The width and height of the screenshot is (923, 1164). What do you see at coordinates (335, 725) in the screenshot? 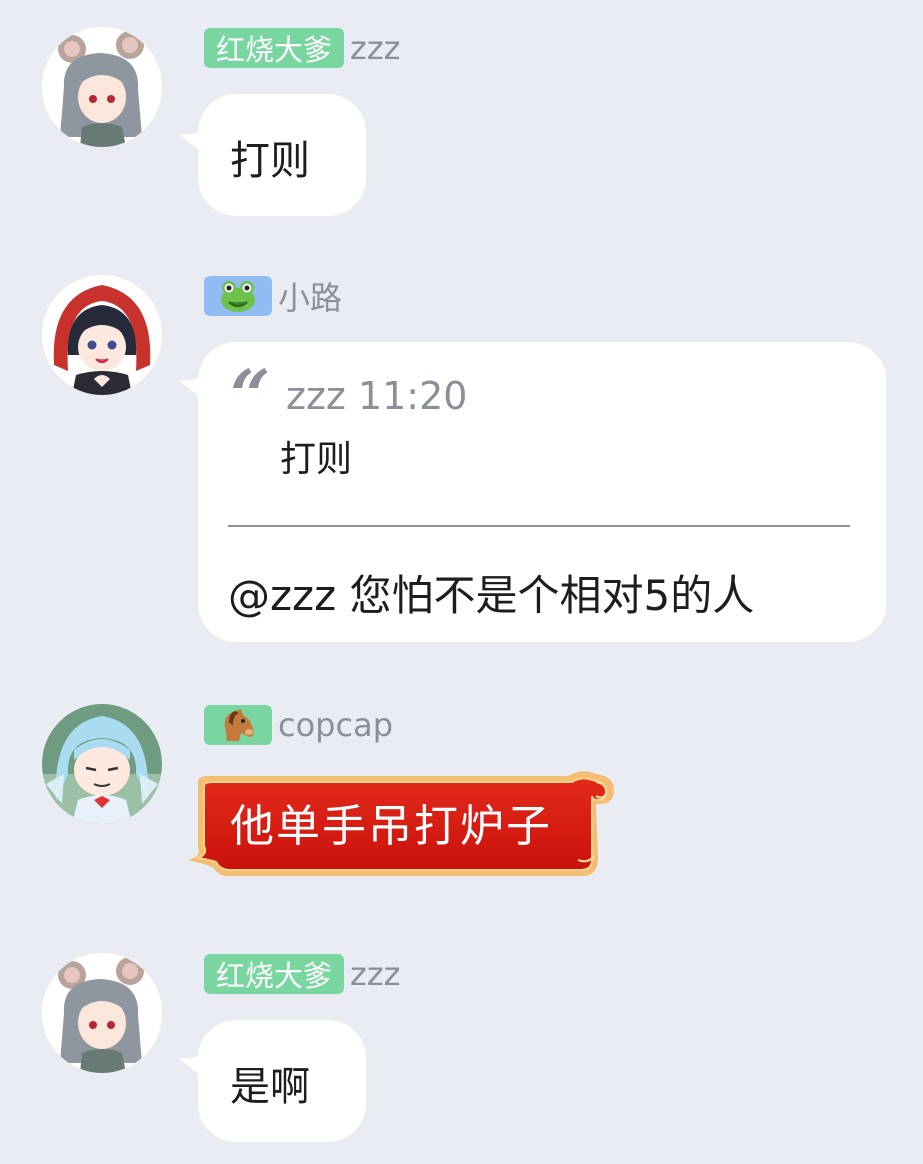
I see `username: copcap` at bounding box center [335, 725].